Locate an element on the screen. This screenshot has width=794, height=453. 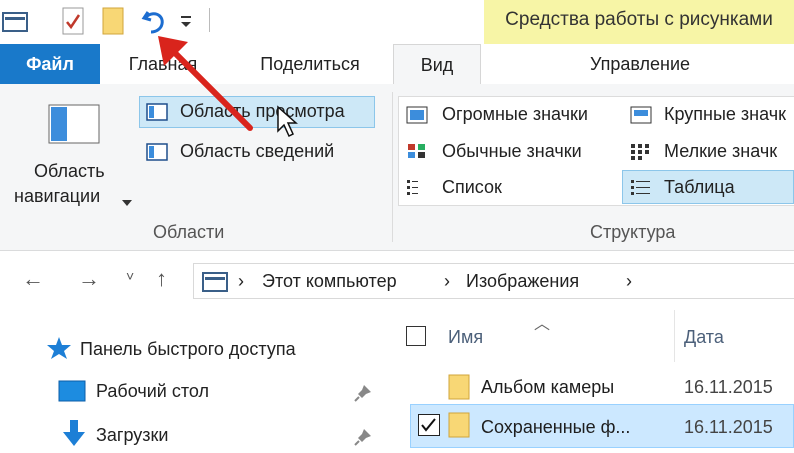
large-icons-icon is located at coordinates (641, 115).